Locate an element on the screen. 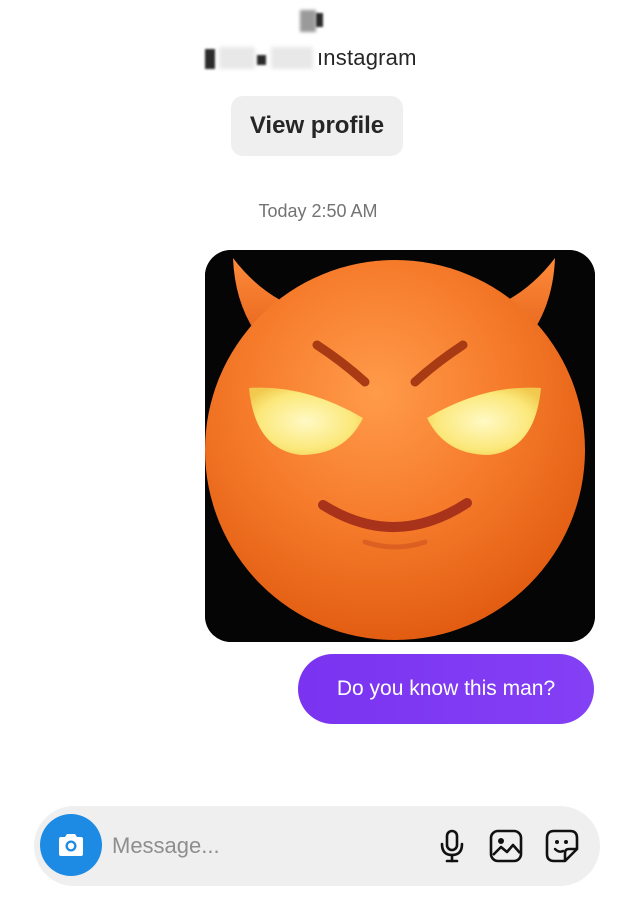 The image size is (622, 897). account-handle-suffix: ınstagram is located at coordinates (367, 57).